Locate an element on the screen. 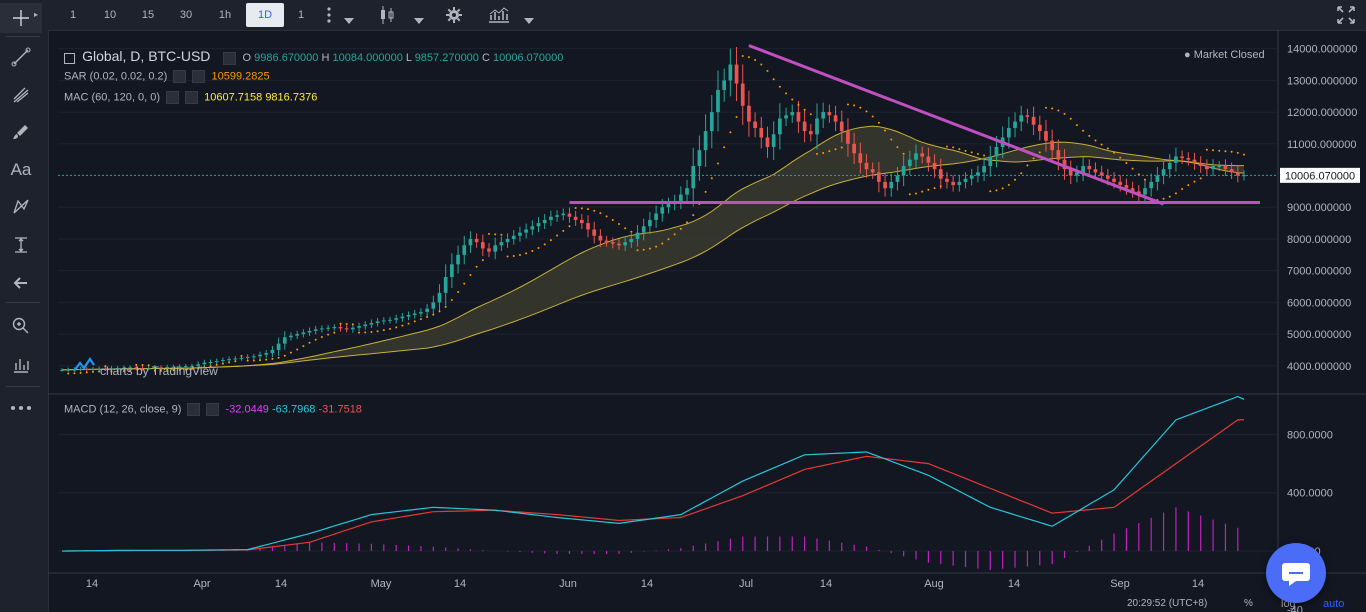 This screenshot has height=612, width=1366. collapse-icon is located at coordinates (69, 58).